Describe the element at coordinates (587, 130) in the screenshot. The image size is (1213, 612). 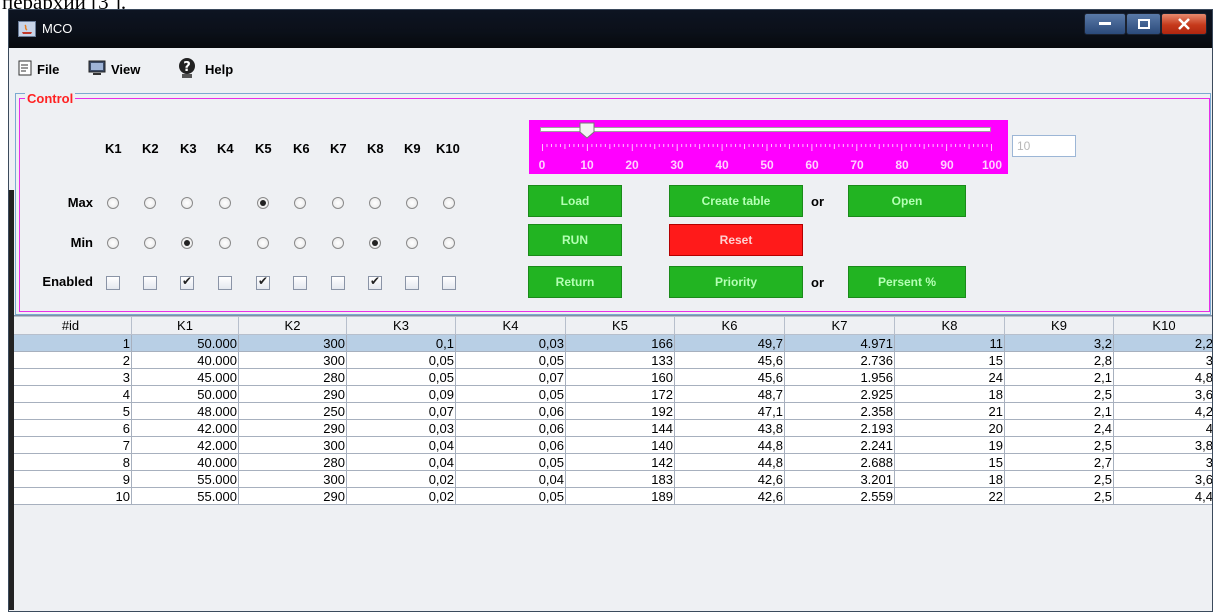
I see `slider-thumb` at that location.